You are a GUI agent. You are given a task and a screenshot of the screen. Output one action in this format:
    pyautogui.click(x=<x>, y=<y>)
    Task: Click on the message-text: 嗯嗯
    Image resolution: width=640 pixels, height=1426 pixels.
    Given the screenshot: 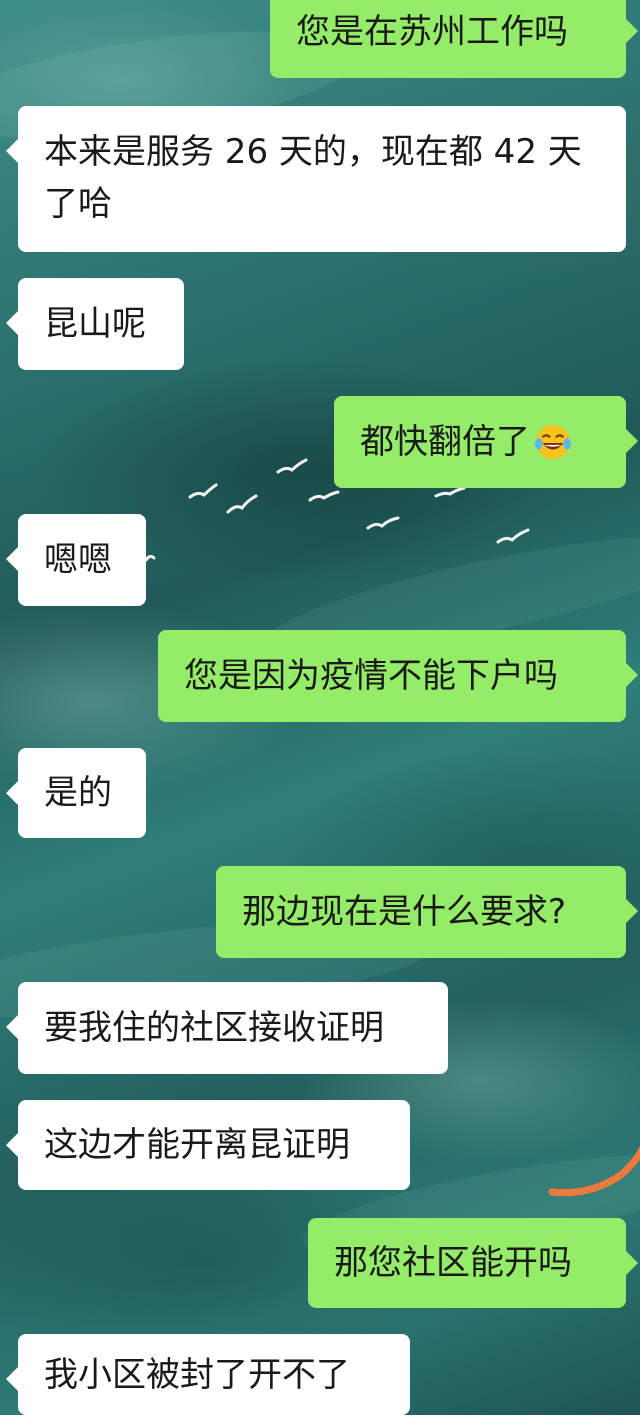 What is the action you would take?
    pyautogui.click(x=78, y=560)
    